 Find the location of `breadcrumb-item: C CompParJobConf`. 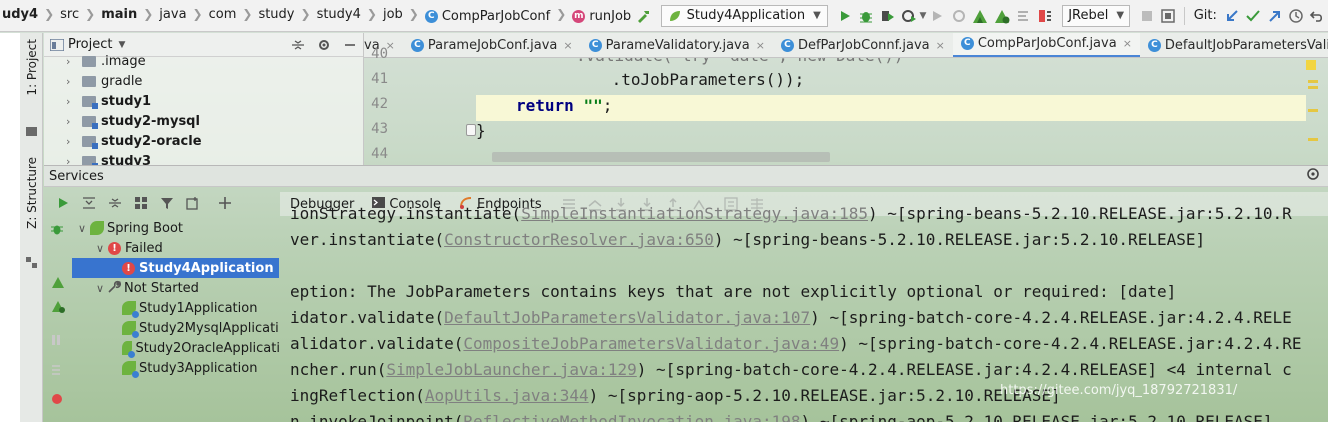

breadcrumb-item: C CompParJobConf is located at coordinates (487, 16).